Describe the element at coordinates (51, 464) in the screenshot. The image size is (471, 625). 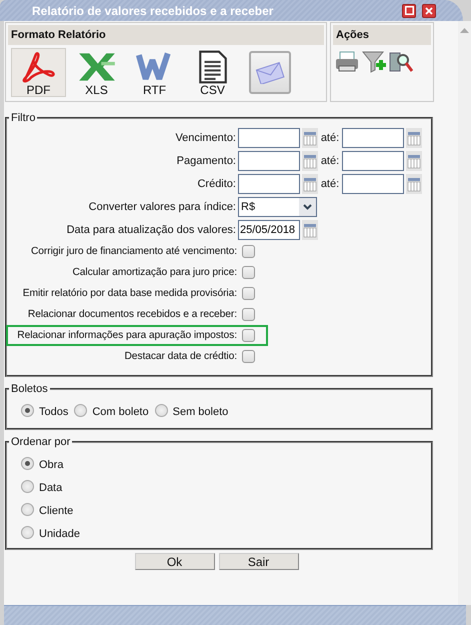
I see `radio-label: Obra` at that location.